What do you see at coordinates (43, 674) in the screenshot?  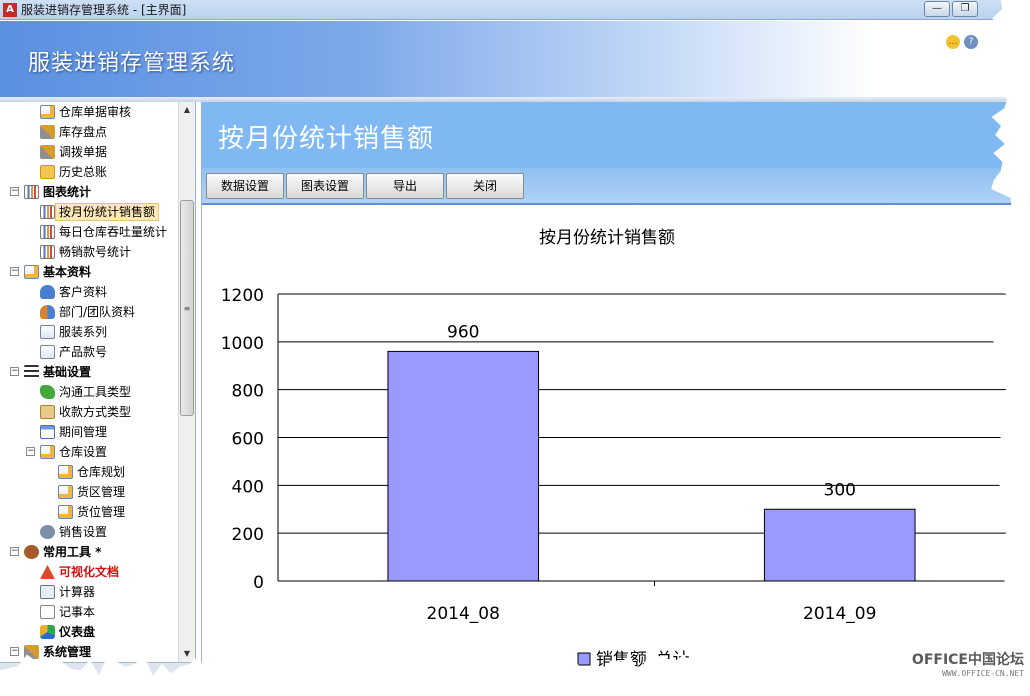 I see `sidebar-tab-open: 开` at bounding box center [43, 674].